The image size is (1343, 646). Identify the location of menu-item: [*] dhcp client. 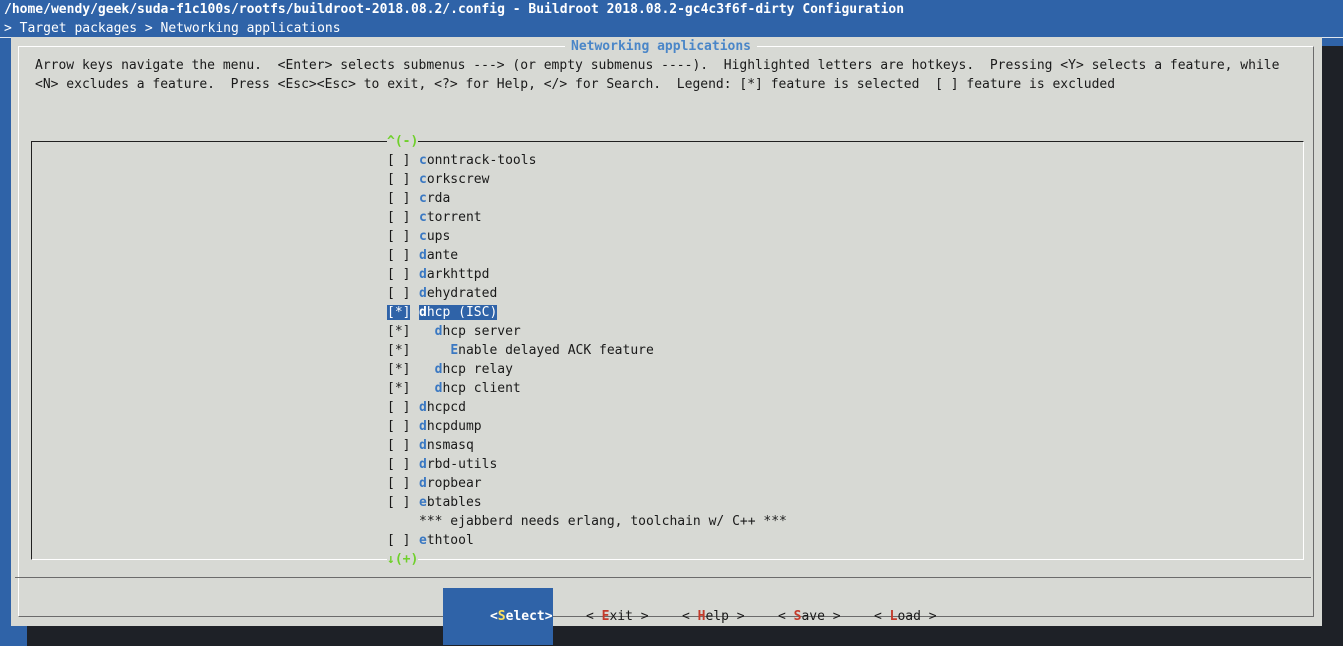
(454, 388).